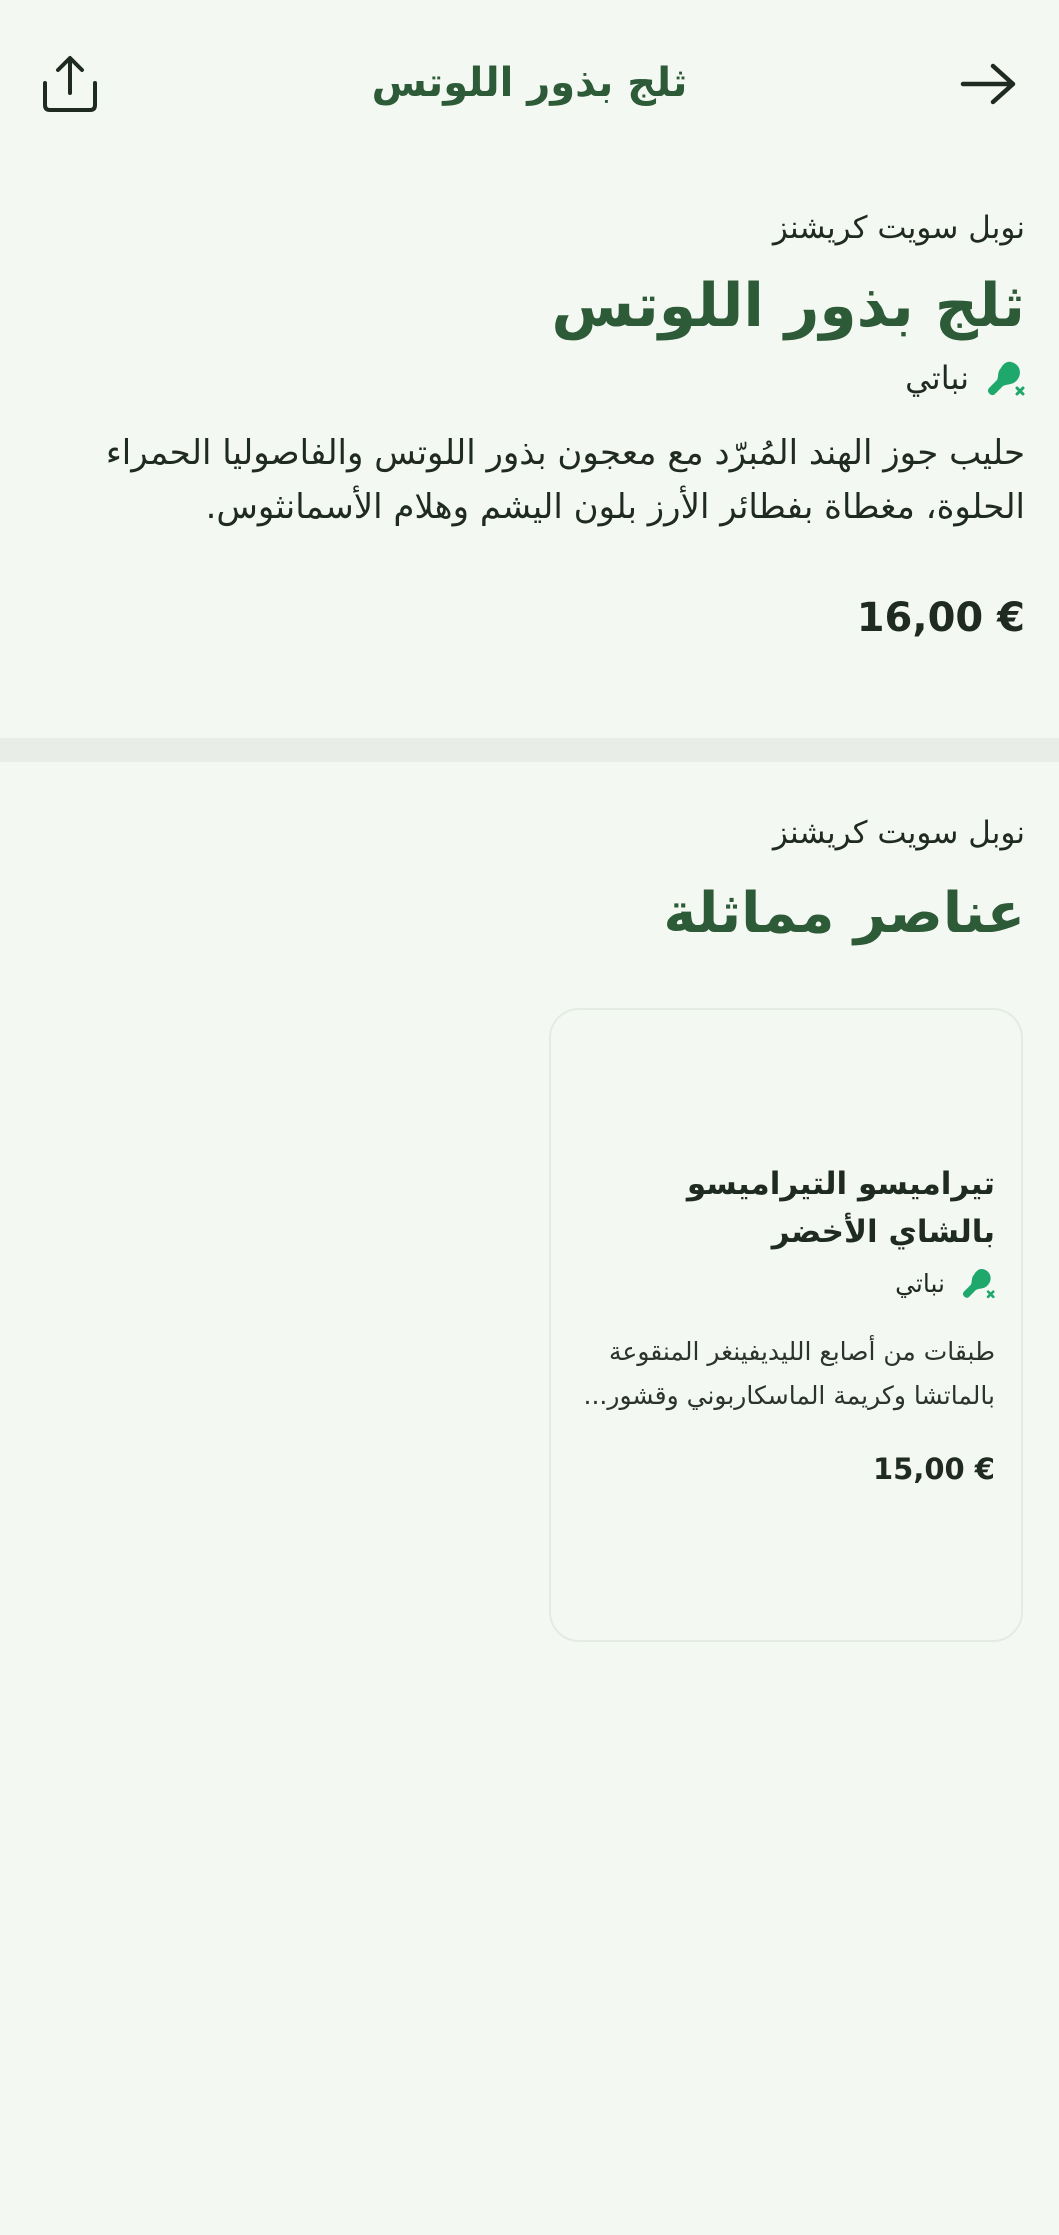 This screenshot has width=1059, height=2235. Describe the element at coordinates (786, 1283) in the screenshot. I see `similar-item-diet-badge: نباتي` at that location.